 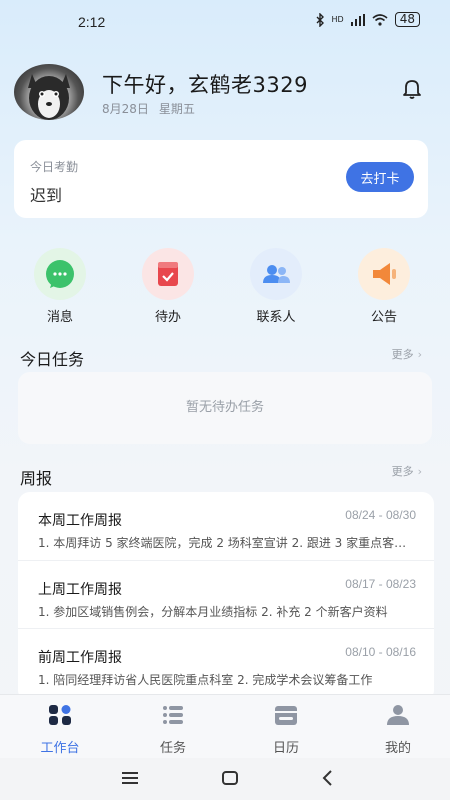 I want to click on punch-in-button: 去打卡, so click(x=380, y=177).